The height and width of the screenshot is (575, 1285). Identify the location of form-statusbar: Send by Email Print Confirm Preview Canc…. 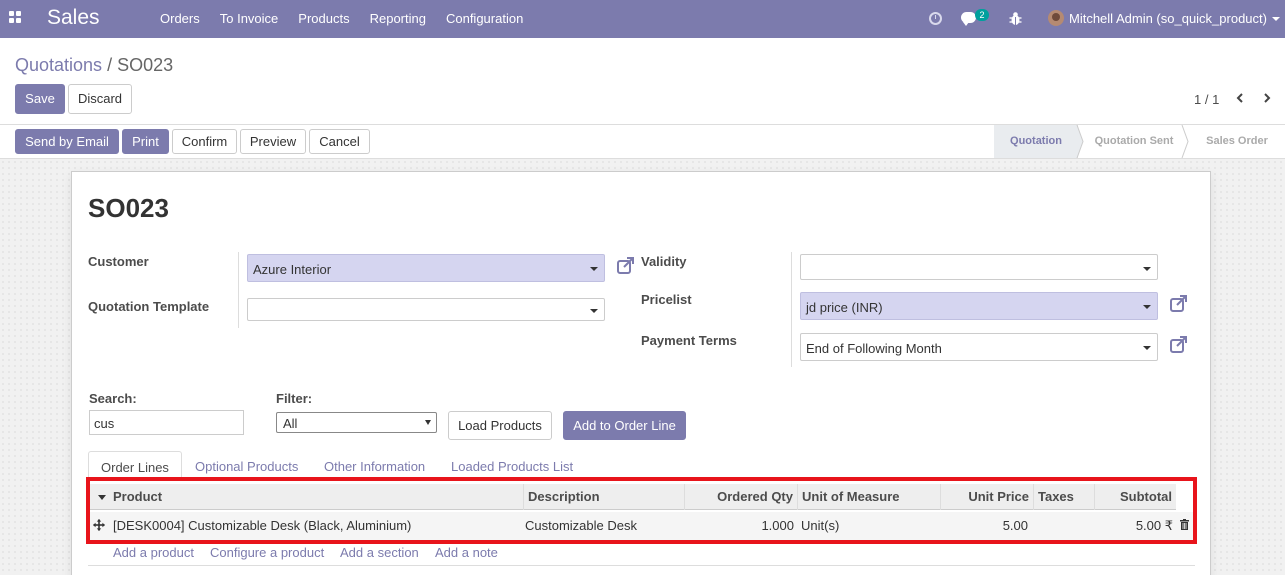
(642, 142).